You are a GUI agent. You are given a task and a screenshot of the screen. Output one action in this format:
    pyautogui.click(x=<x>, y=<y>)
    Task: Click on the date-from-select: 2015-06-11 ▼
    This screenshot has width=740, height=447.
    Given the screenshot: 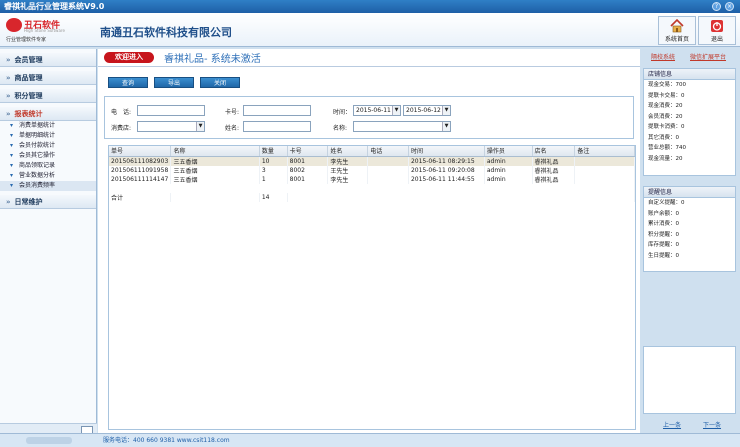 What is the action you would take?
    pyautogui.click(x=377, y=110)
    